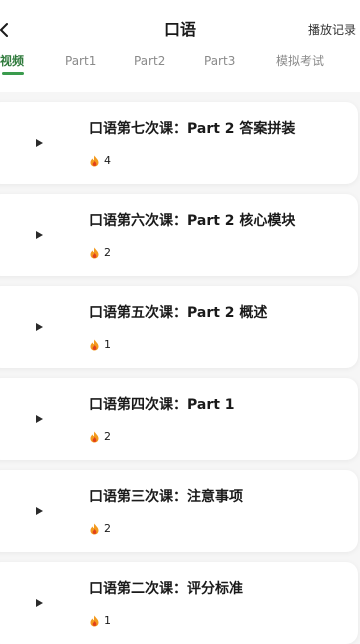 The height and width of the screenshot is (644, 360). Describe the element at coordinates (149, 61) in the screenshot. I see `tab-part2: Part2` at that location.